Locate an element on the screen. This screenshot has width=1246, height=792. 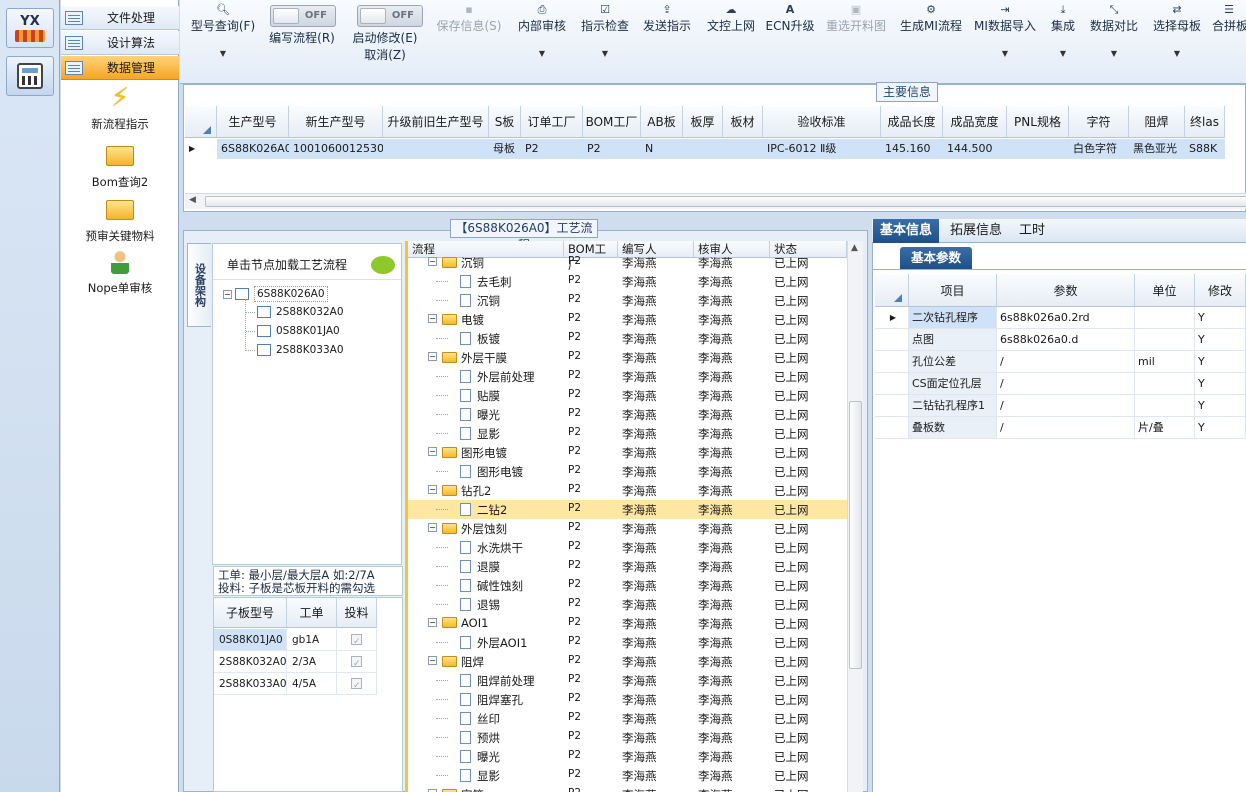
tree-child: 2S88K033A0 is located at coordinates (295, 350).